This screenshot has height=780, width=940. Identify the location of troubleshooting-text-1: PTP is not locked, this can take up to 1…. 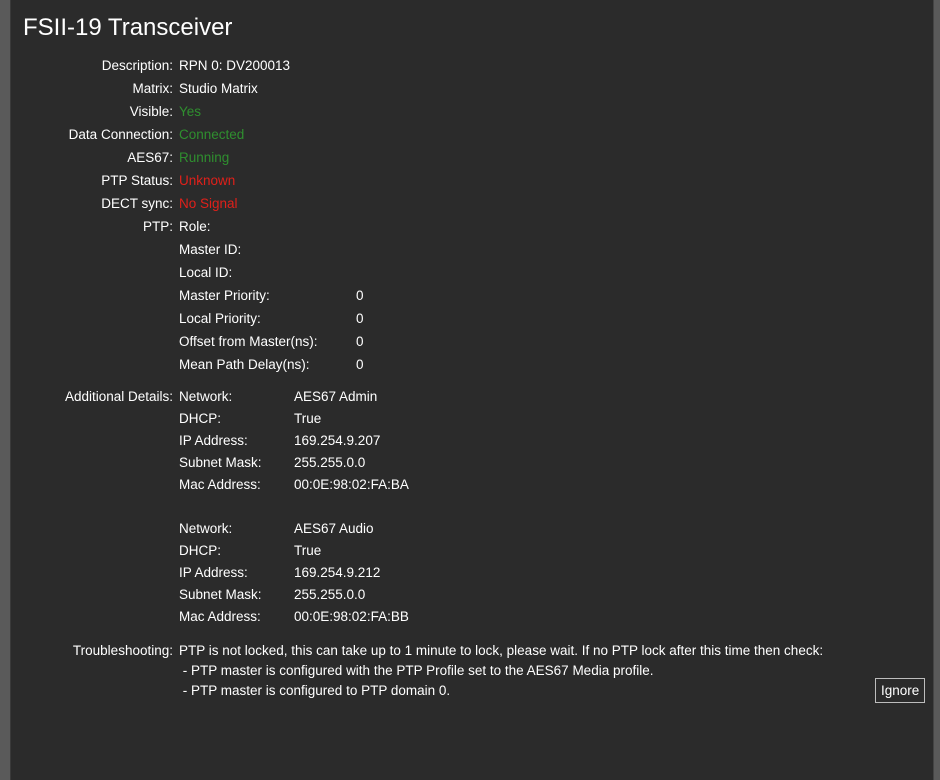
(501, 650).